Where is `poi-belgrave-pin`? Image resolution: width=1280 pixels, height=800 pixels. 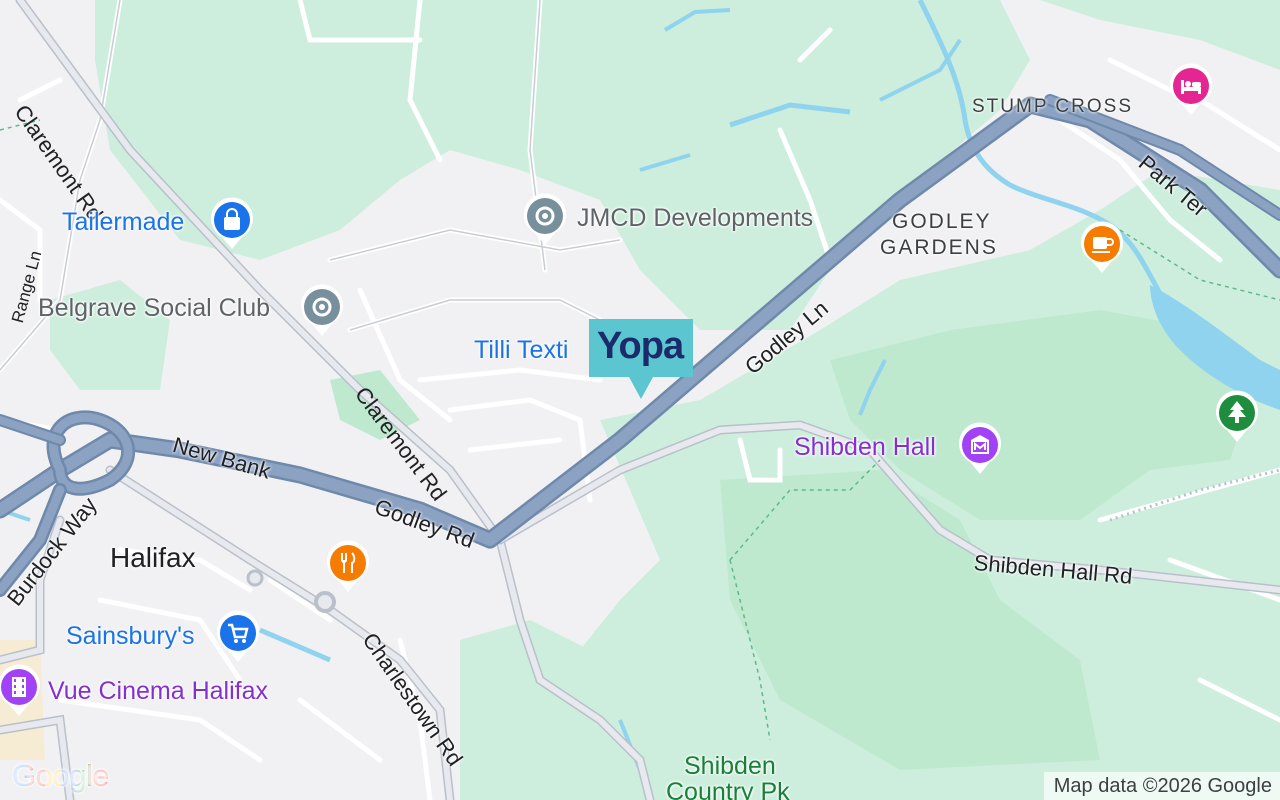 poi-belgrave-pin is located at coordinates (322, 312).